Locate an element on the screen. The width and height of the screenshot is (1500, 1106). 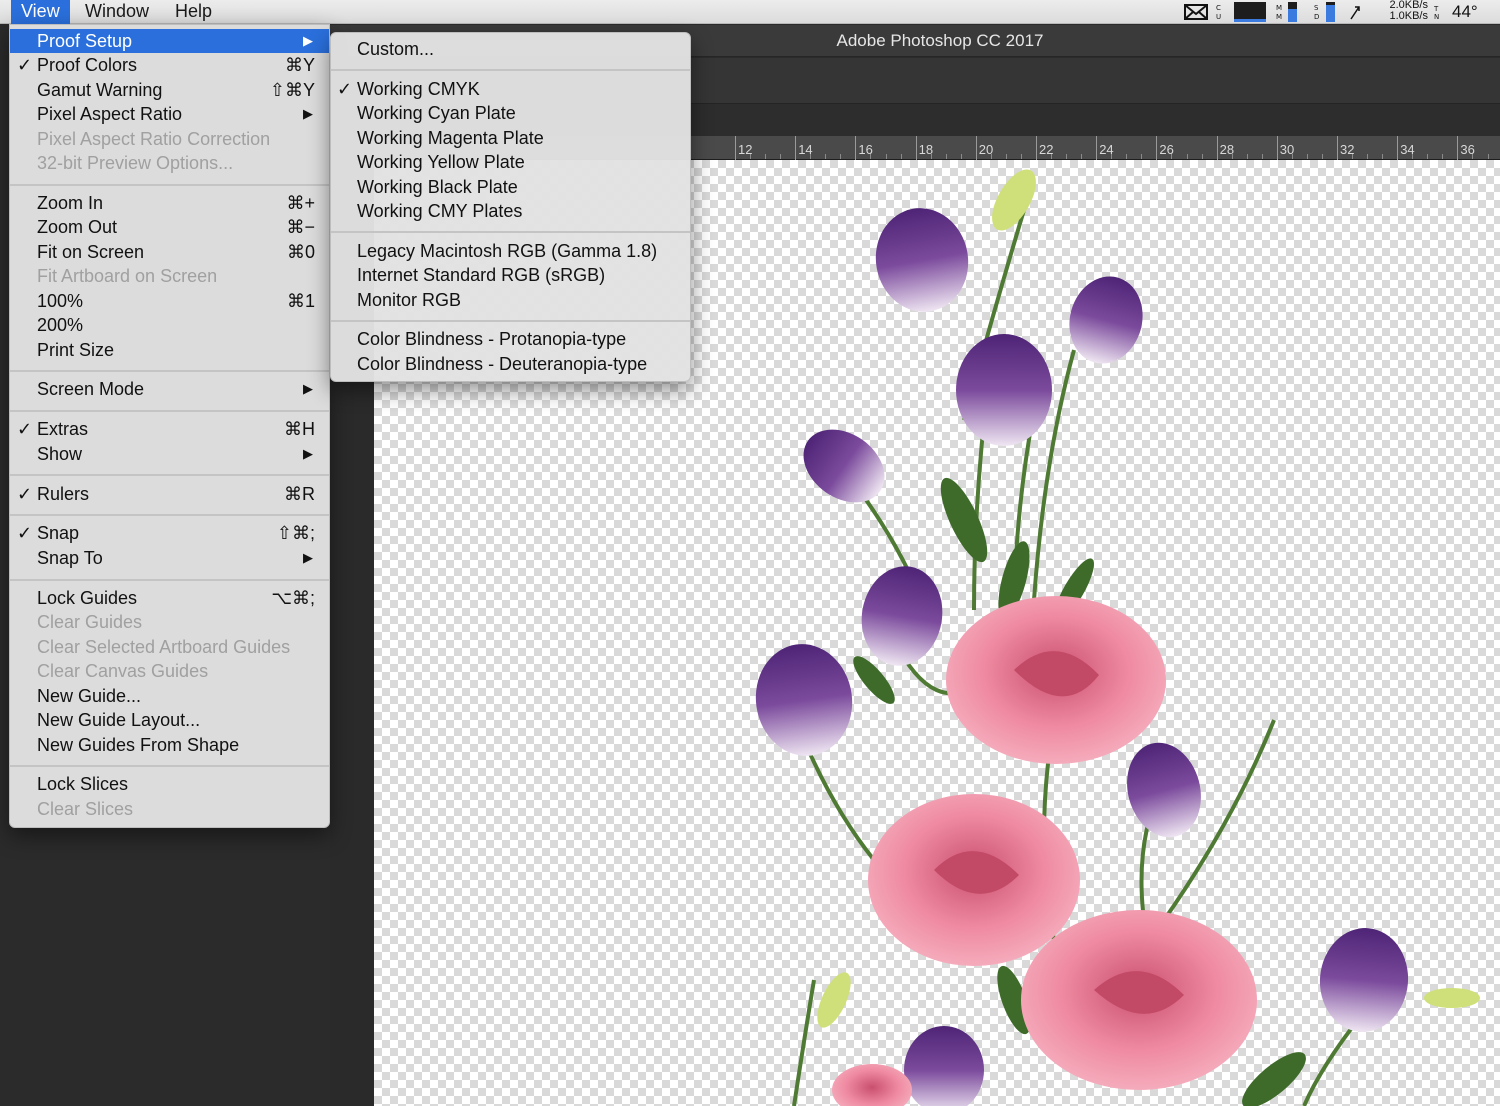
menu-item-label: Zoom Out is located at coordinates (77, 227).